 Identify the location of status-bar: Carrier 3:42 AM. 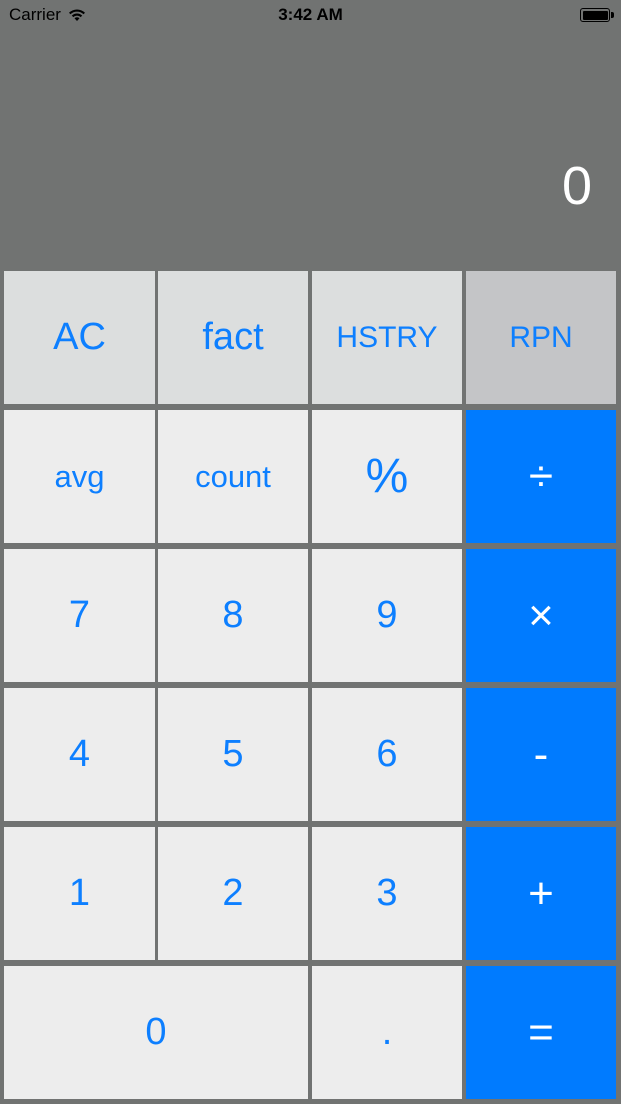
(310, 16).